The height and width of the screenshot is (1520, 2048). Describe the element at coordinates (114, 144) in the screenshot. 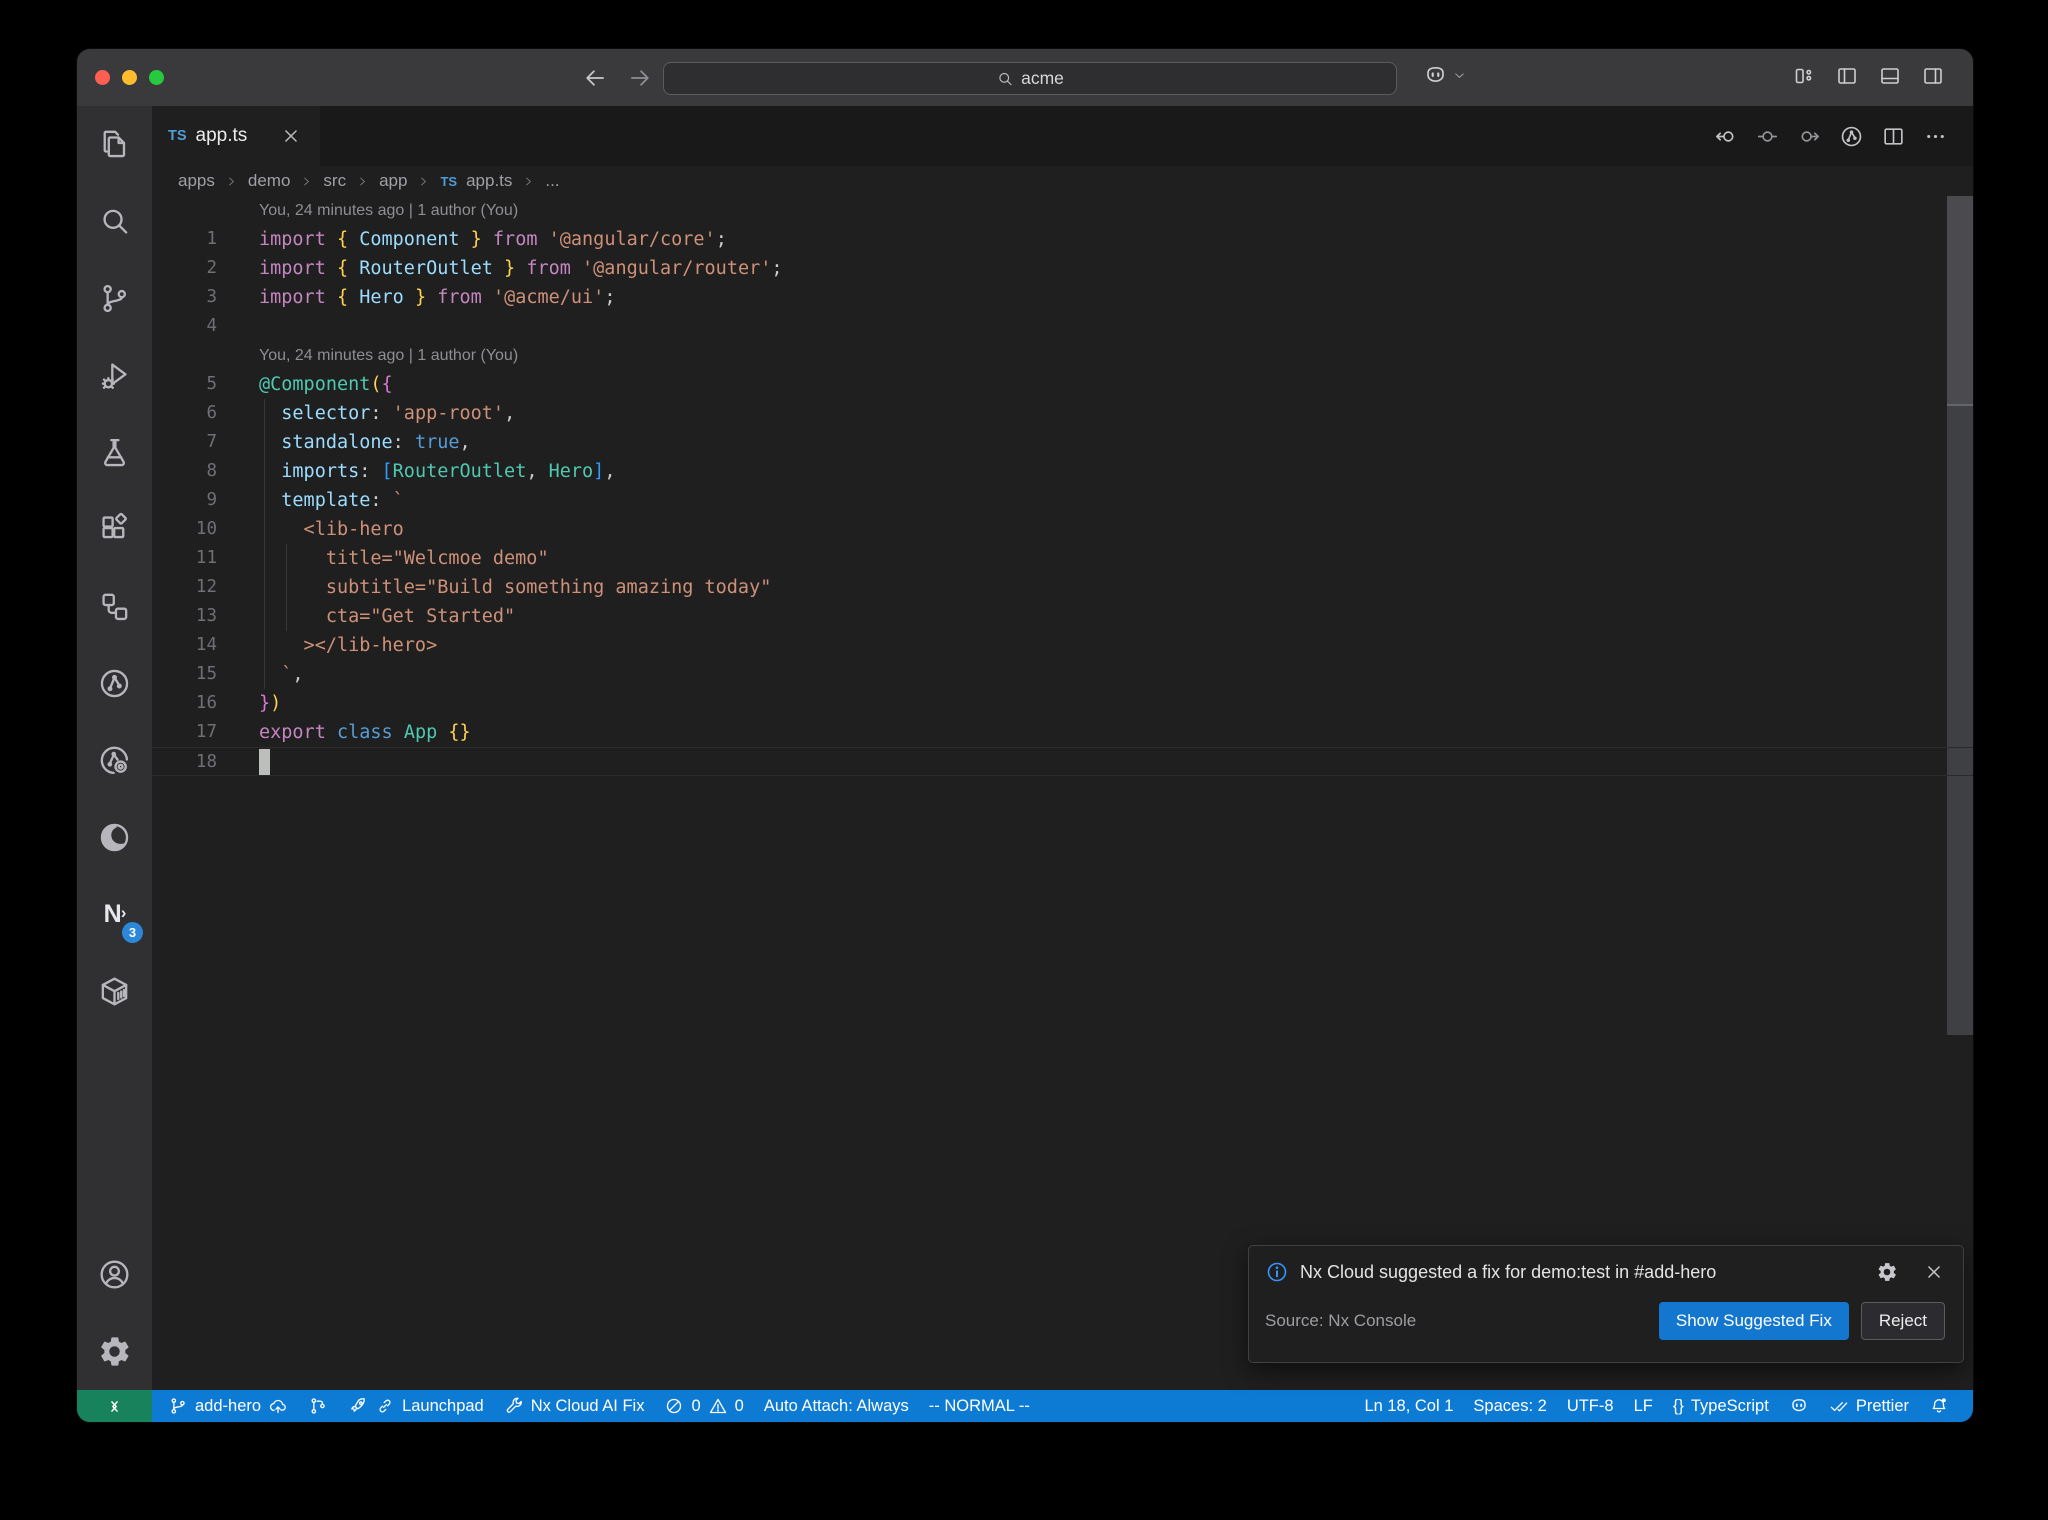

I see `activity-item-explorer` at that location.